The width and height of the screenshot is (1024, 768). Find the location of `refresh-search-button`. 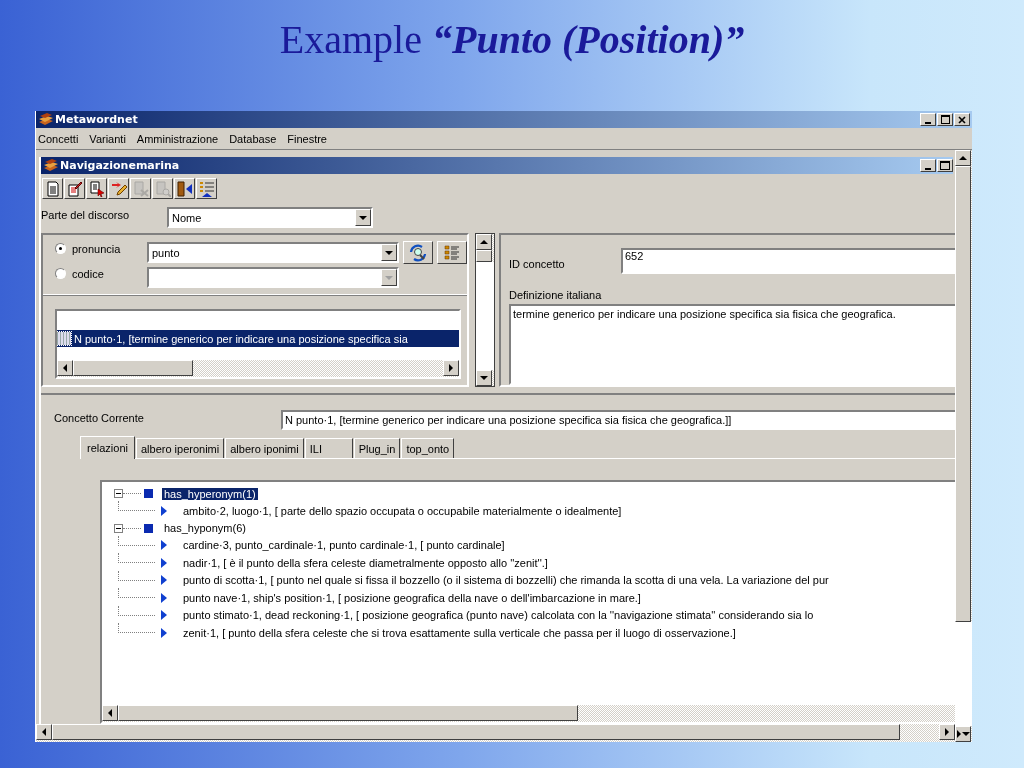

refresh-search-button is located at coordinates (418, 252).